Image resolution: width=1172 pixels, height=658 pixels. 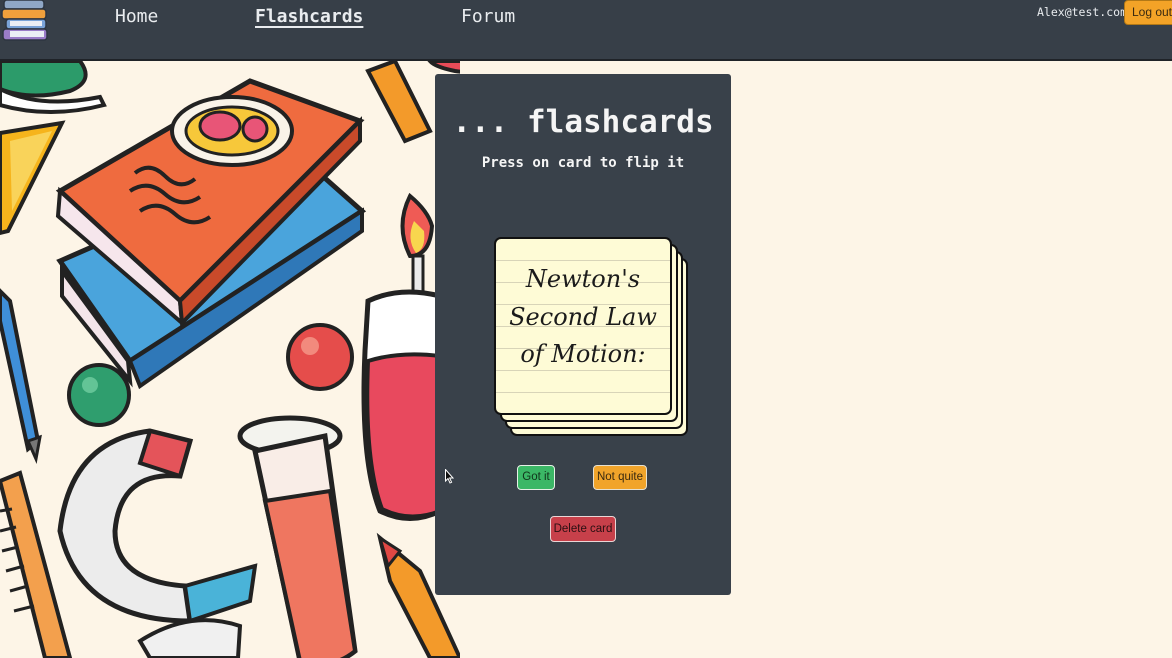 I want to click on panel-instructions: Press on card to flip it, so click(x=583, y=163).